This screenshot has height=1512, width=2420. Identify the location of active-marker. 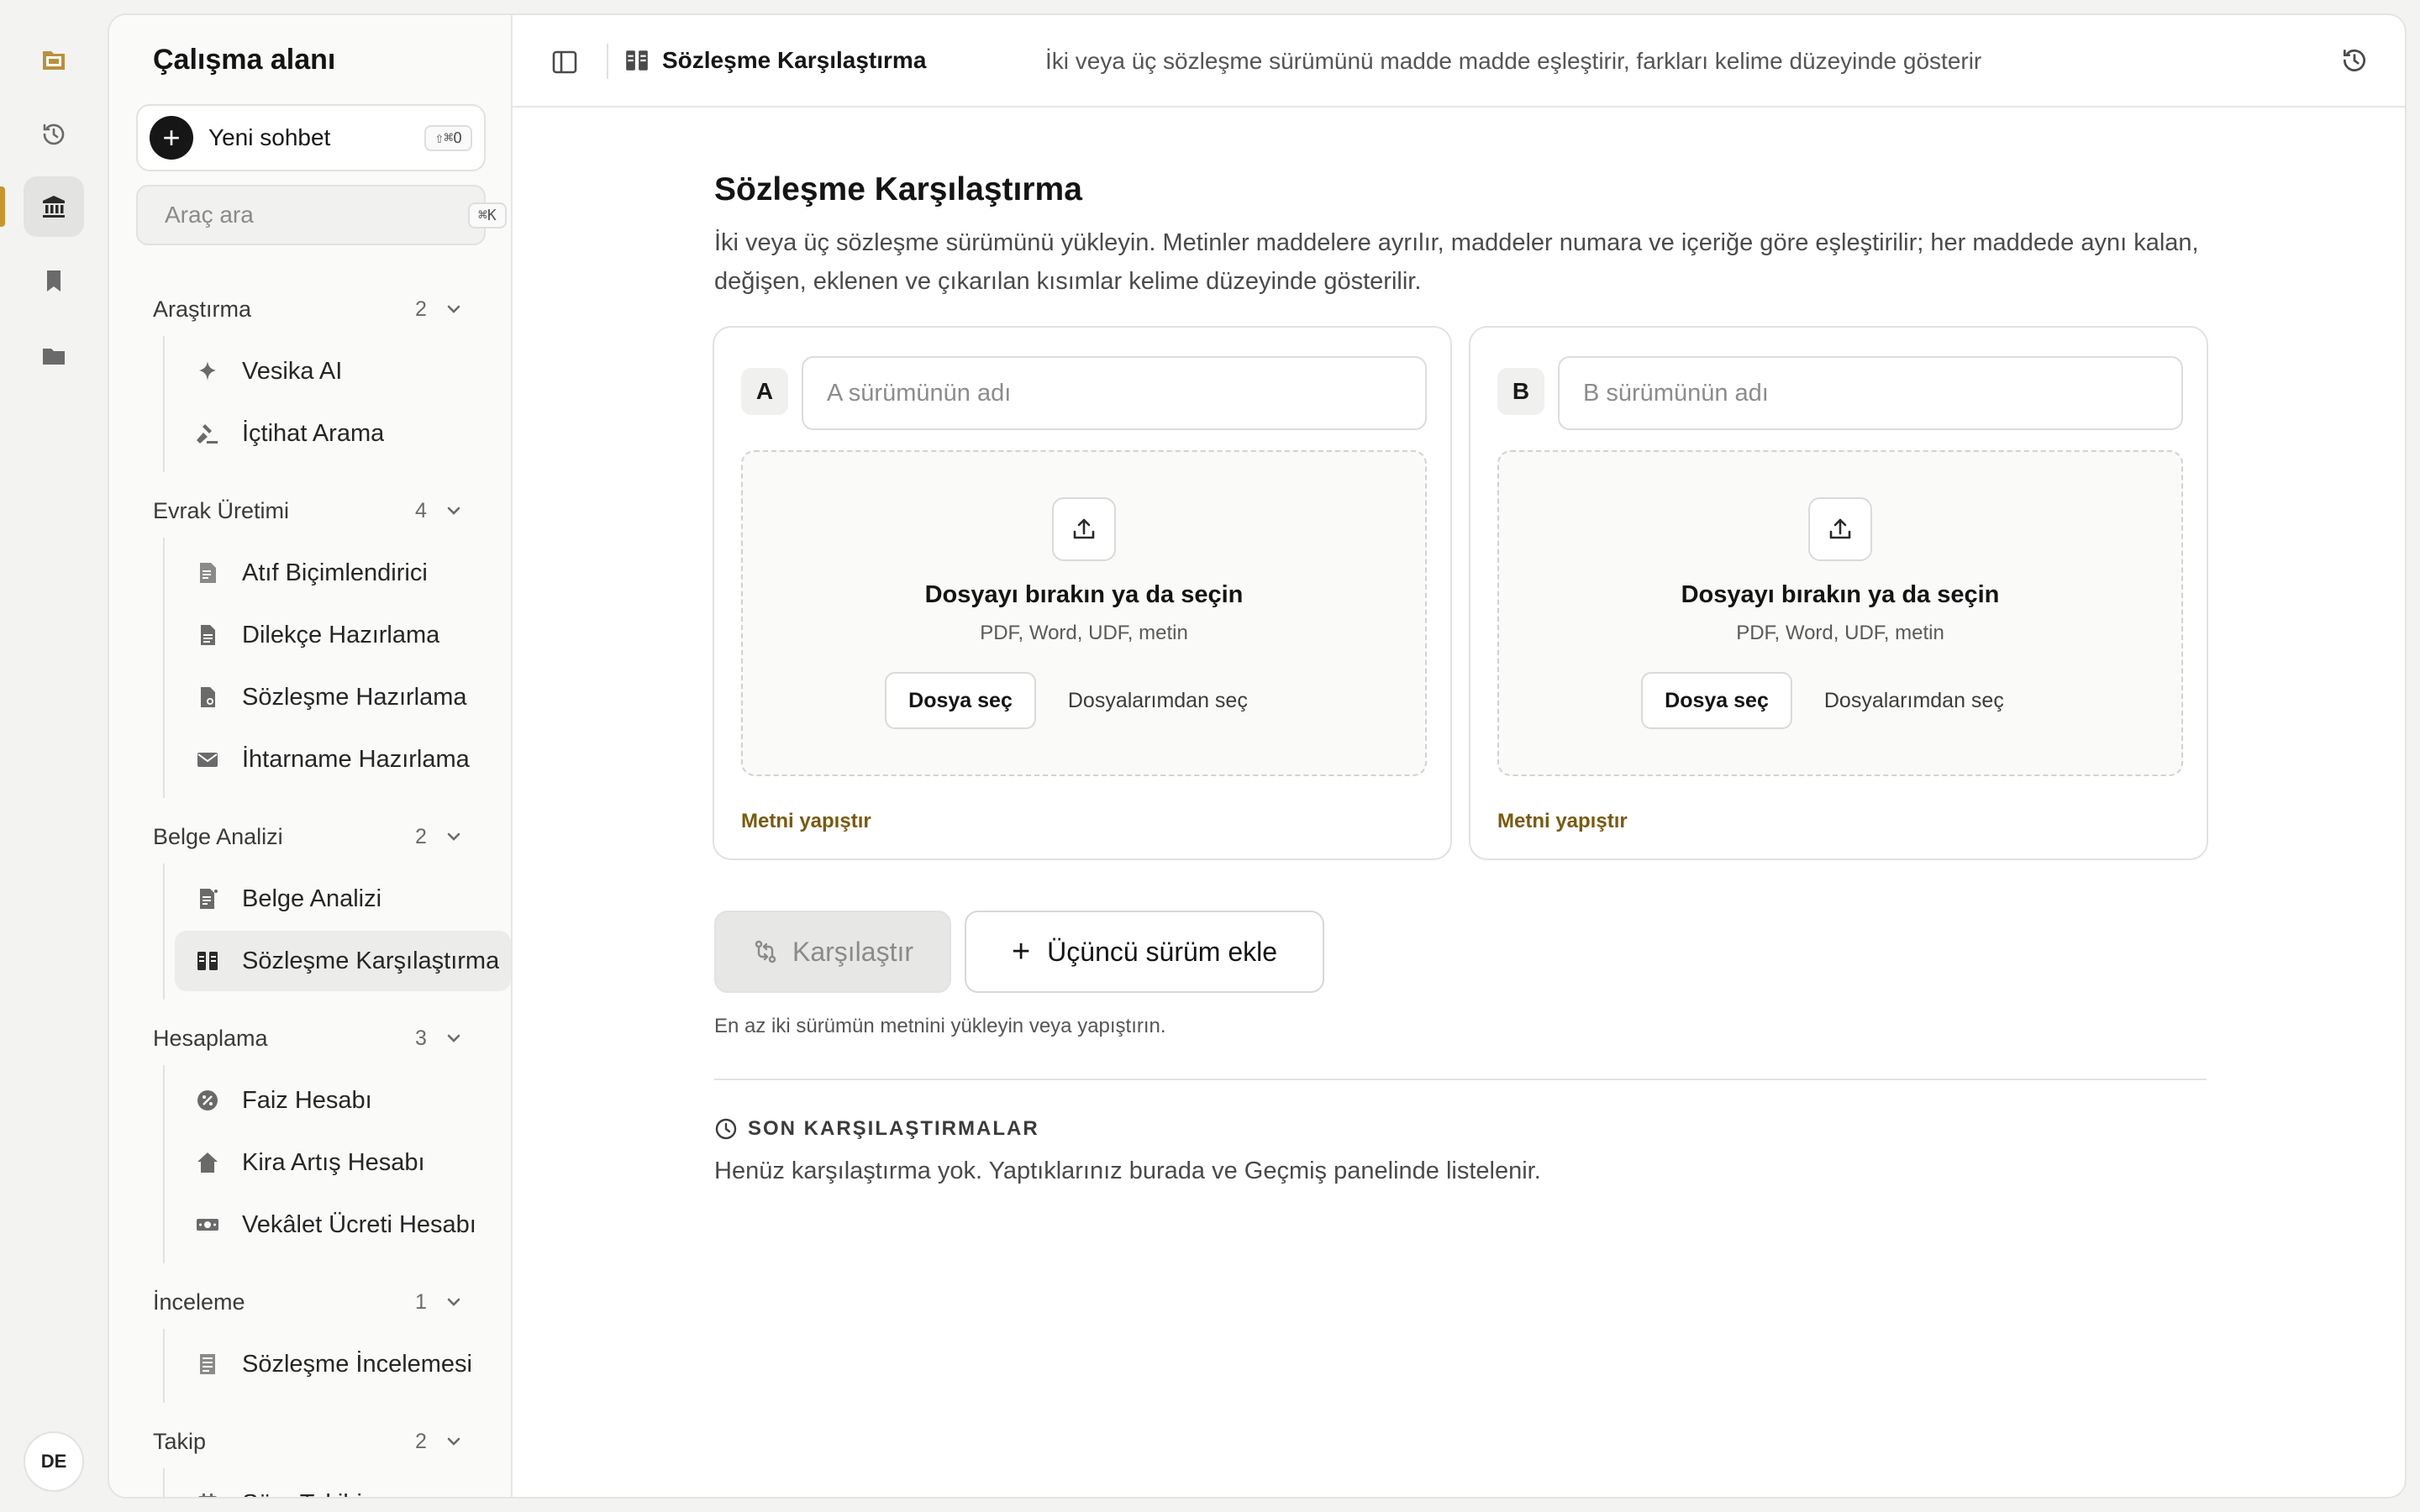
(2, 206).